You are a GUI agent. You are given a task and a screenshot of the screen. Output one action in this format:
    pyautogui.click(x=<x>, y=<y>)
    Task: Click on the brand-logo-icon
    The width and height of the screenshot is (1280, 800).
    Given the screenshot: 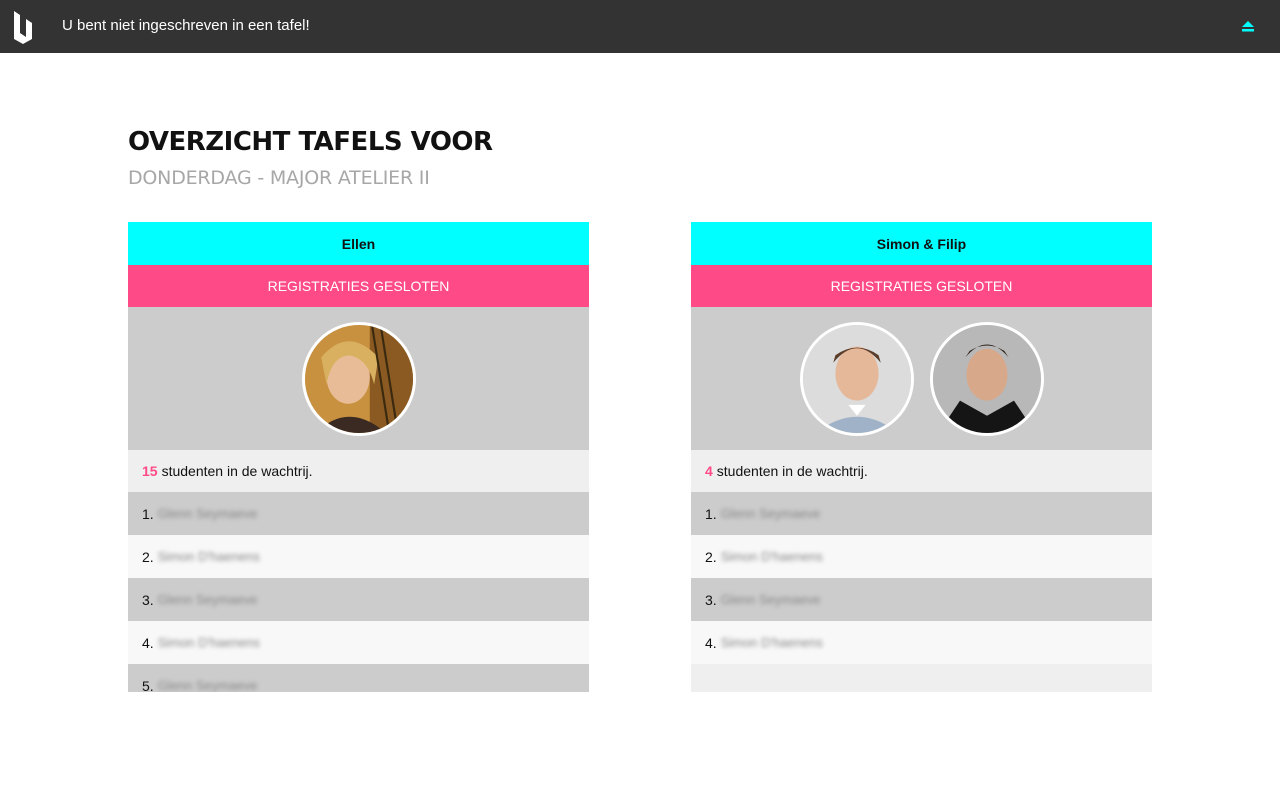 What is the action you would take?
    pyautogui.click(x=23, y=27)
    